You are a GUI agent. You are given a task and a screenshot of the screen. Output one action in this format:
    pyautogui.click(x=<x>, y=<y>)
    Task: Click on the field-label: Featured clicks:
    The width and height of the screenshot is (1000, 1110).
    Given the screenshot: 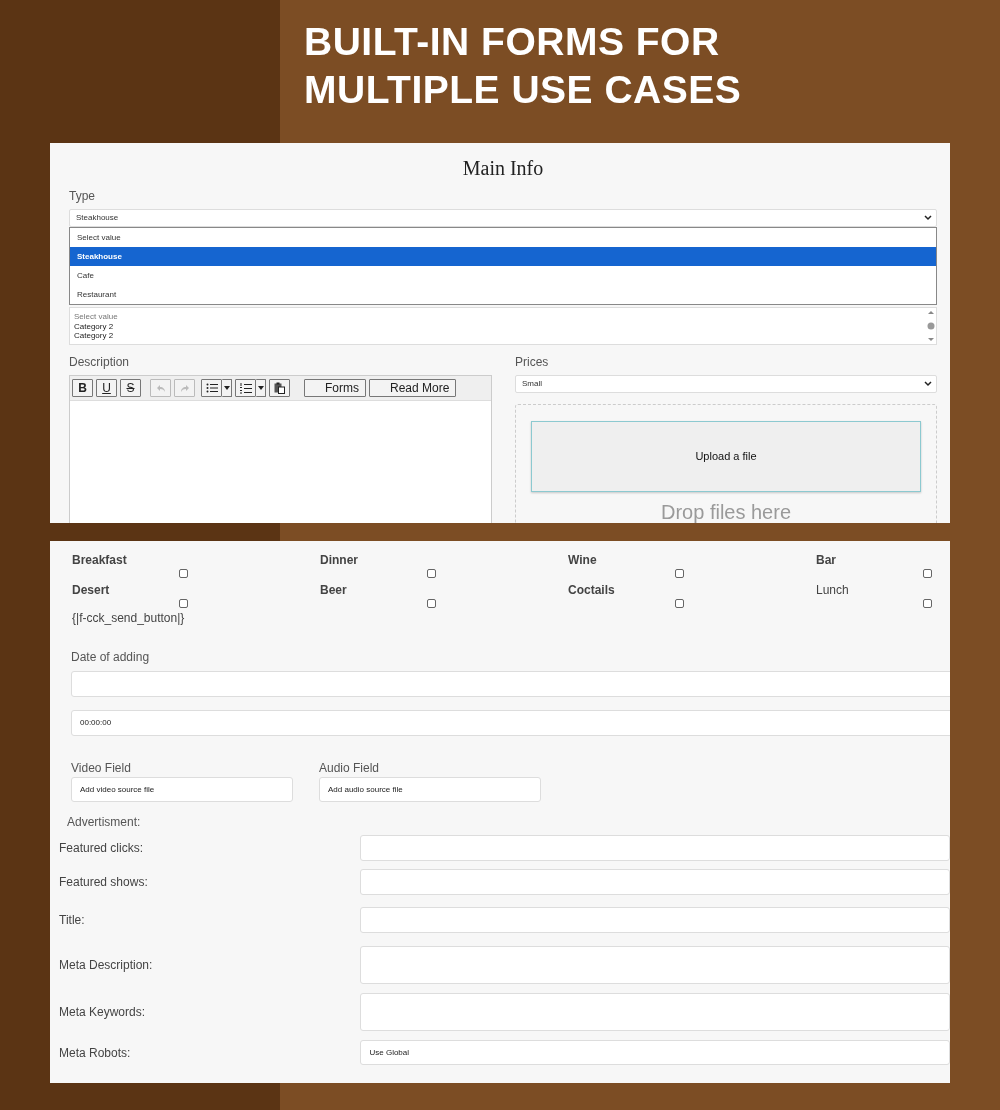 What is the action you would take?
    pyautogui.click(x=102, y=848)
    